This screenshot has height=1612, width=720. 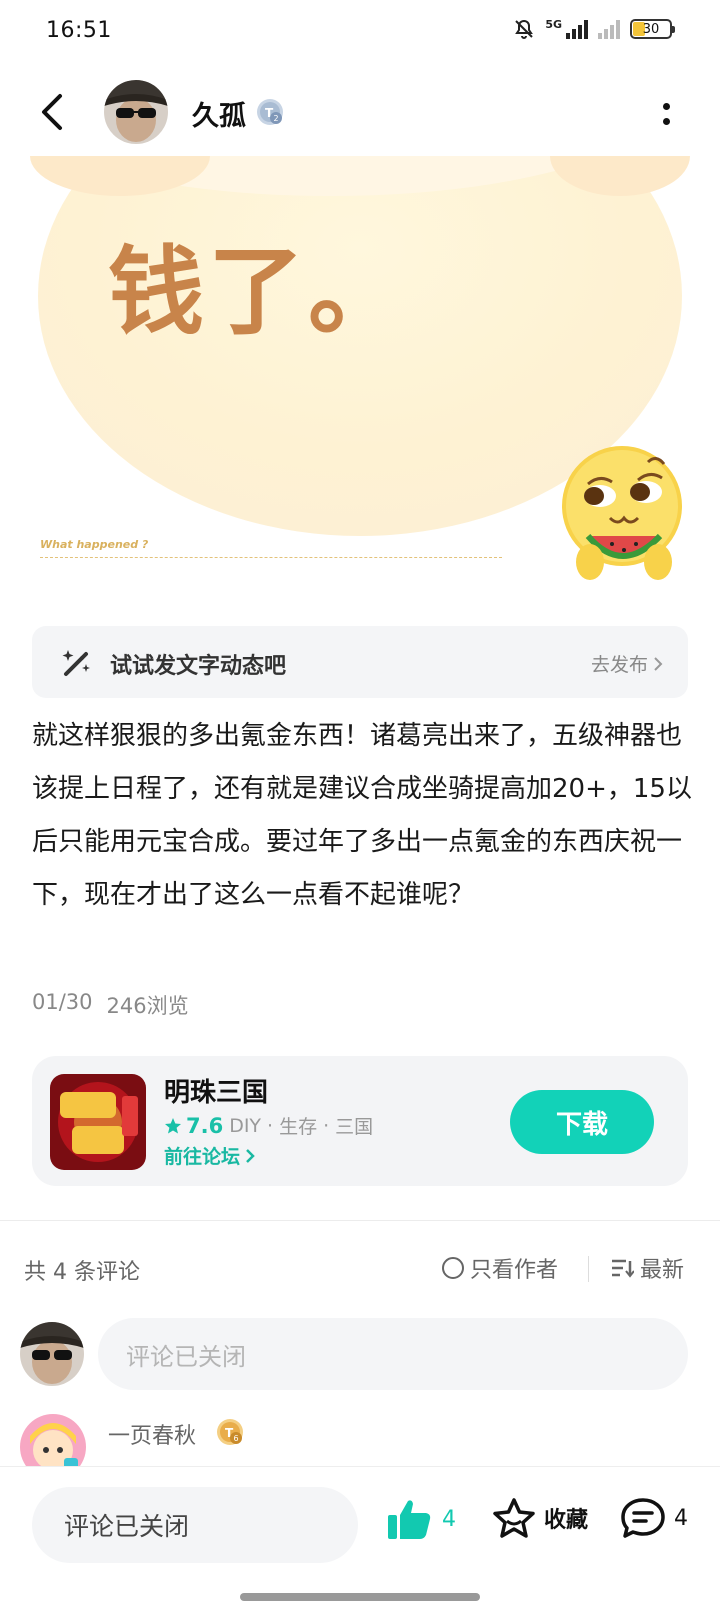 I want to click on status-time: 16:51, so click(x=79, y=30).